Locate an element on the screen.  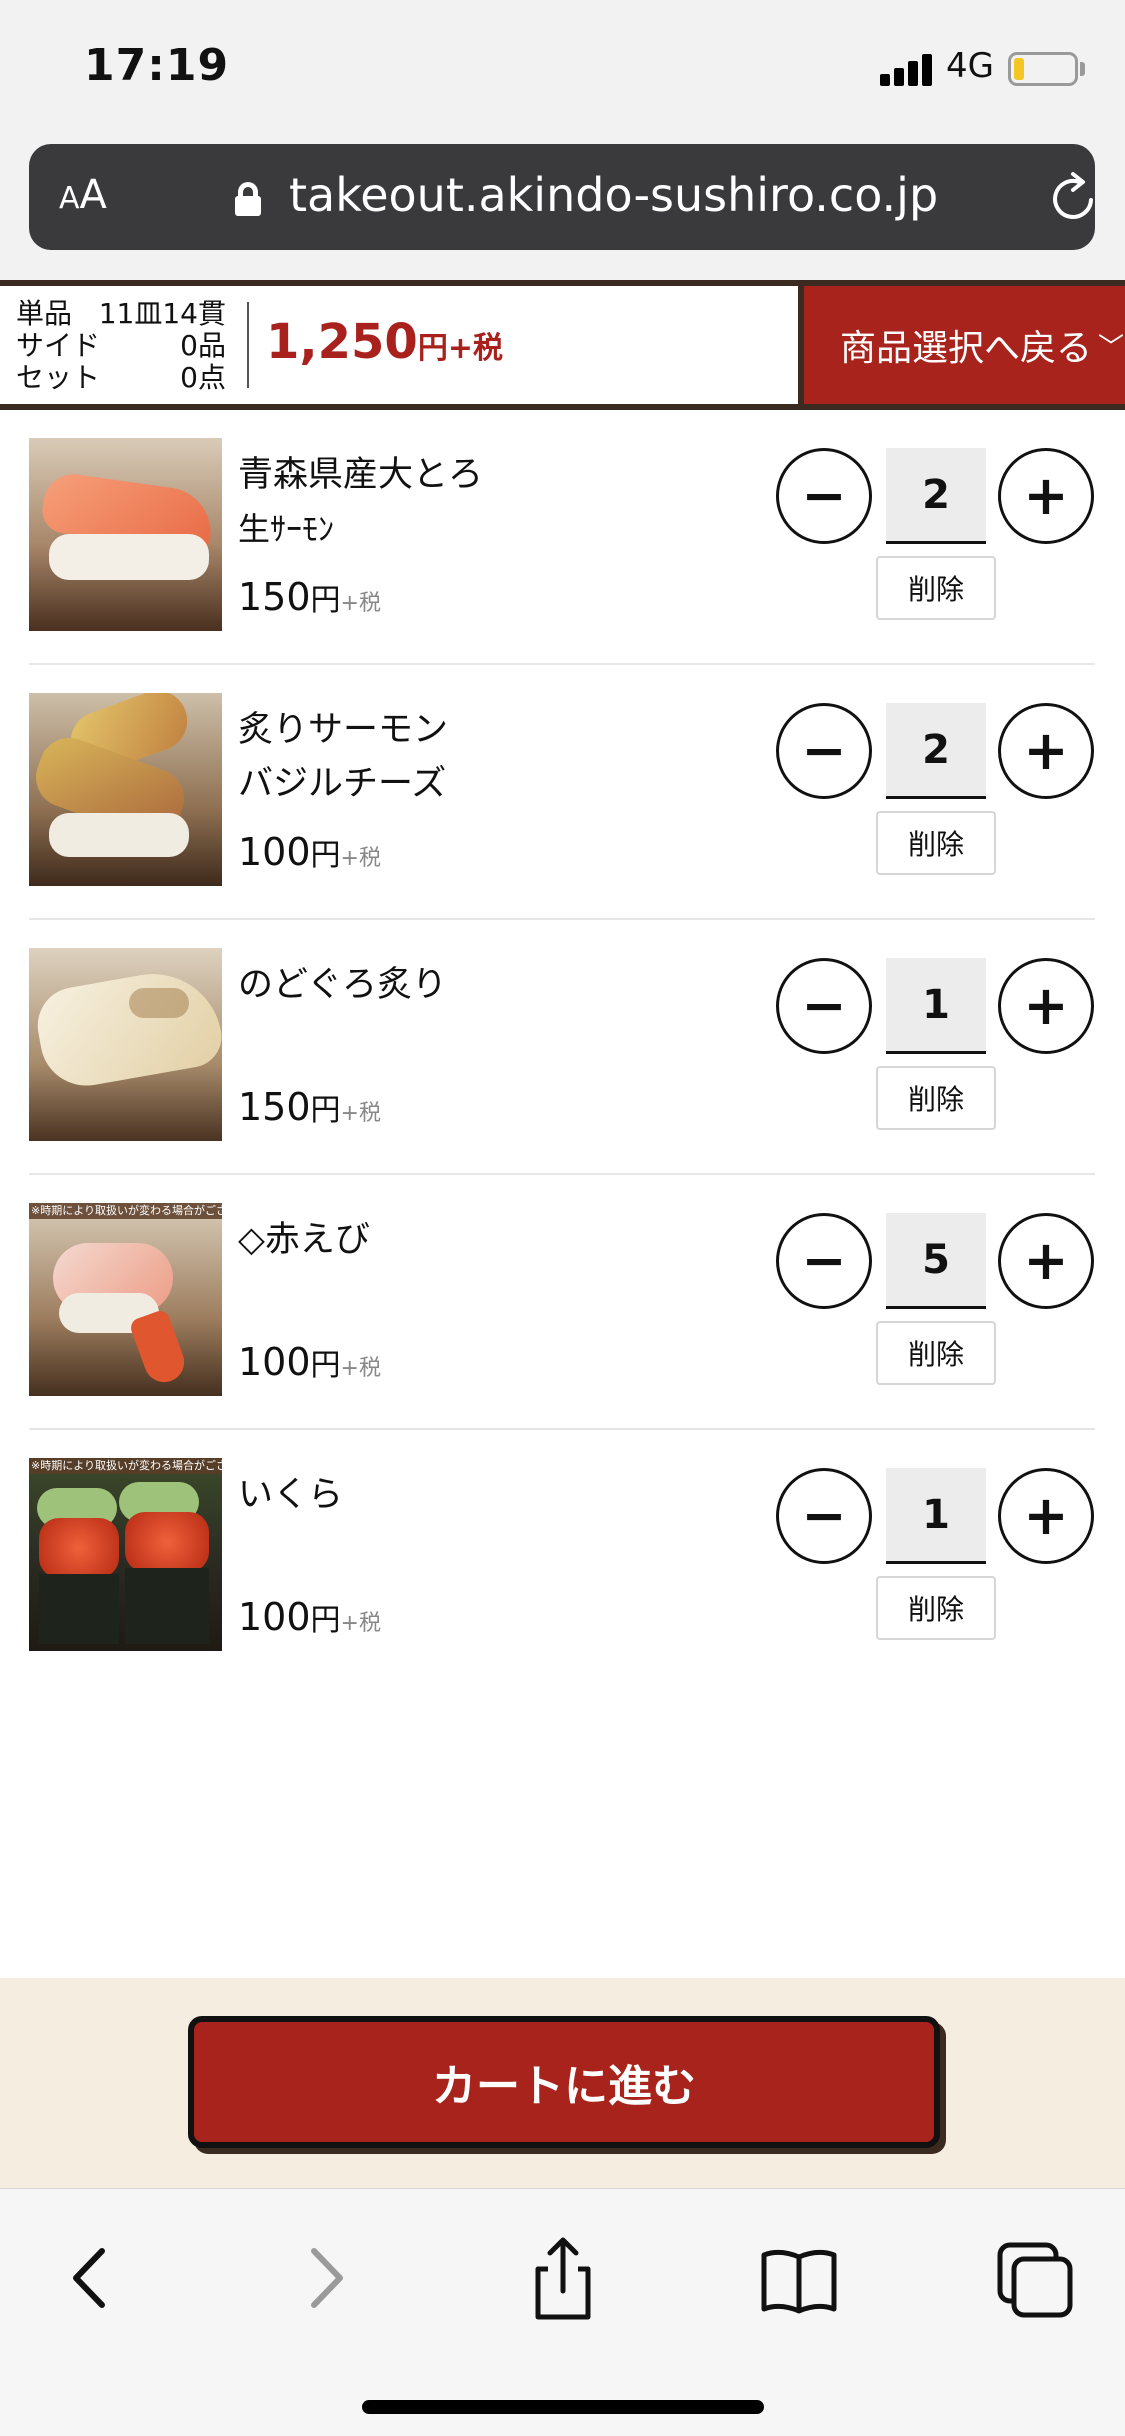
item-counts: 単品 11皿14貫 サイド 0品 セット 0点 is located at coordinates (121, 346).